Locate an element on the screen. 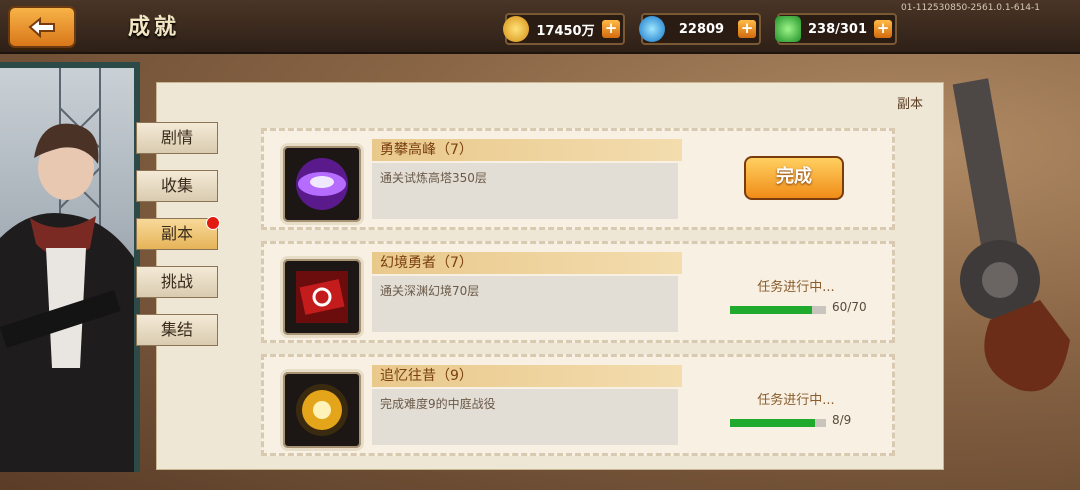  add-stamina-button: + is located at coordinates (883, 29).